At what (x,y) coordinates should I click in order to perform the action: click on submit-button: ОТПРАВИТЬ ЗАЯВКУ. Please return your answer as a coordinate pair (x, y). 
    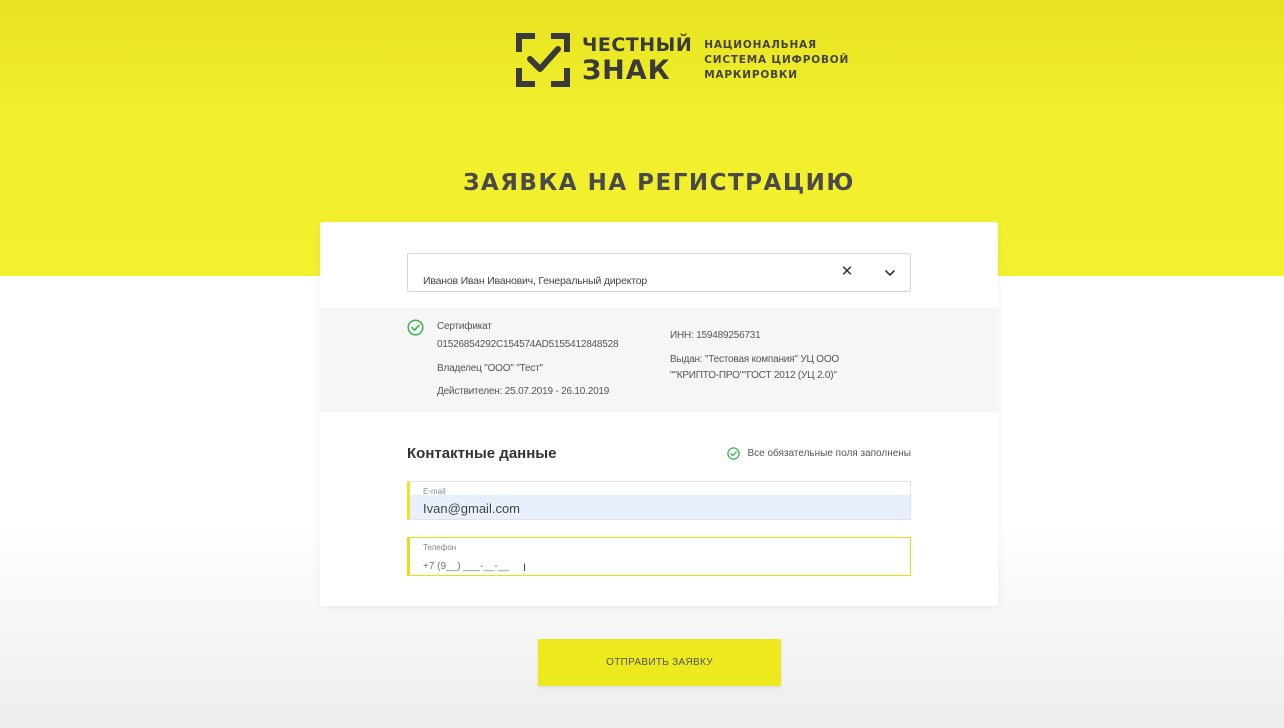
    Looking at the image, I should click on (659, 662).